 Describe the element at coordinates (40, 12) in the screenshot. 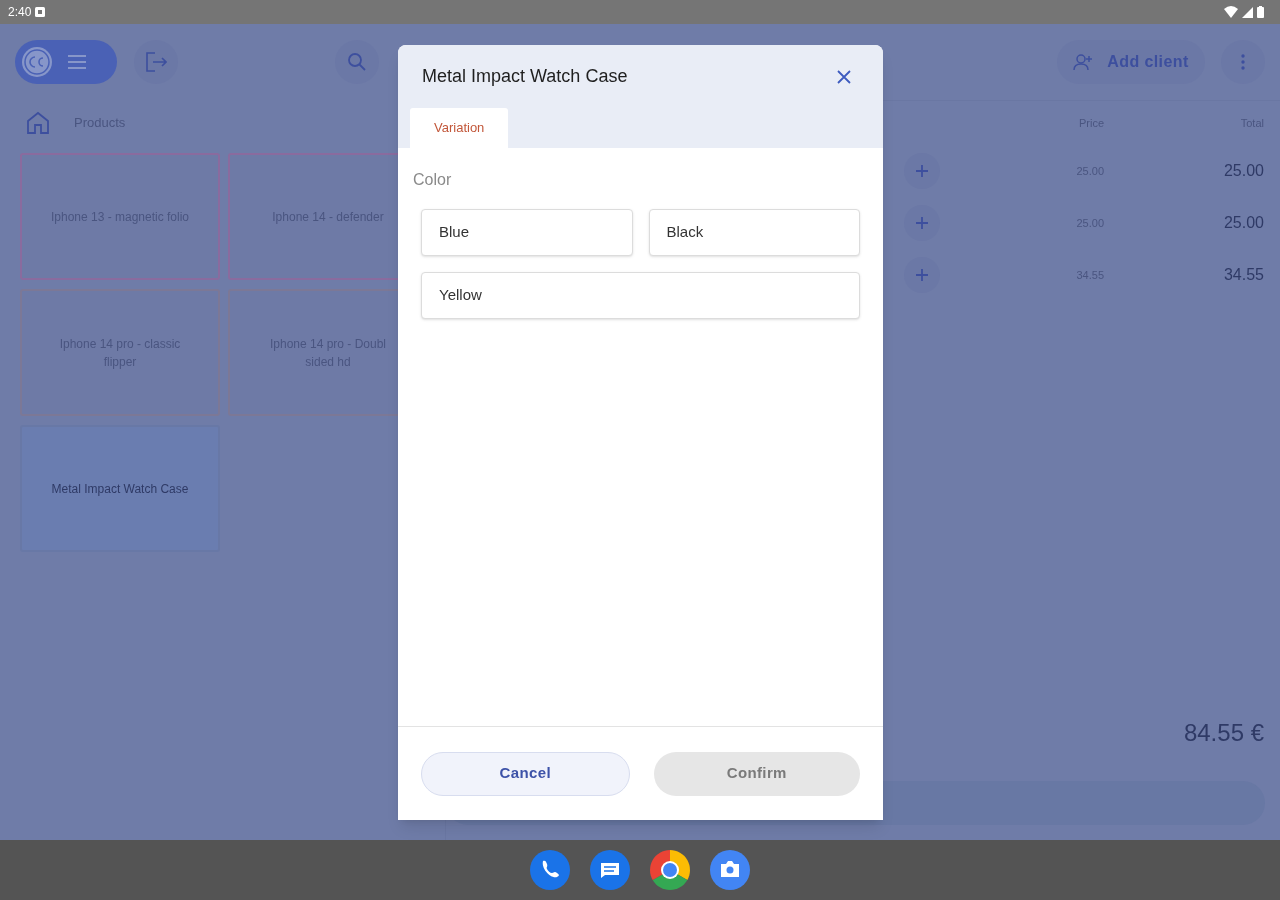

I see `notification-icon` at that location.